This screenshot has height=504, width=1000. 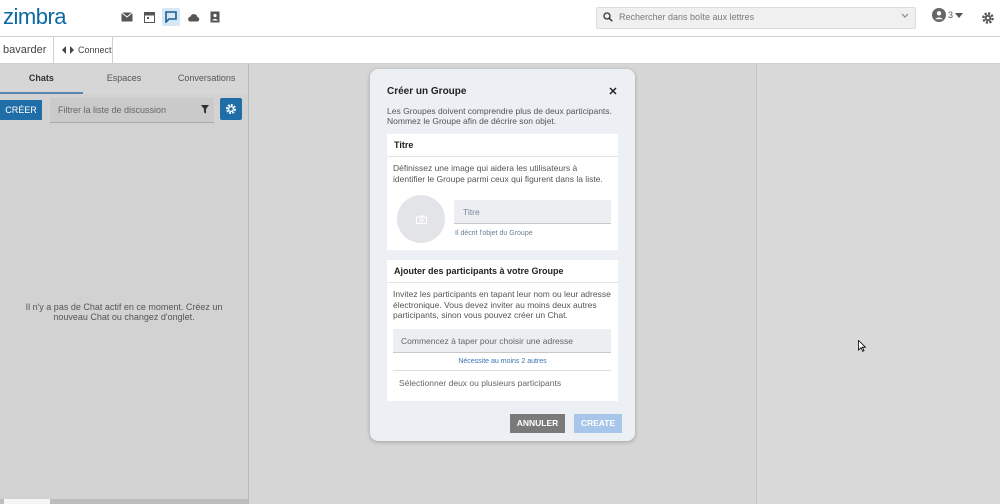 What do you see at coordinates (471, 212) in the screenshot?
I see `group-title-placeholder: Titre` at bounding box center [471, 212].